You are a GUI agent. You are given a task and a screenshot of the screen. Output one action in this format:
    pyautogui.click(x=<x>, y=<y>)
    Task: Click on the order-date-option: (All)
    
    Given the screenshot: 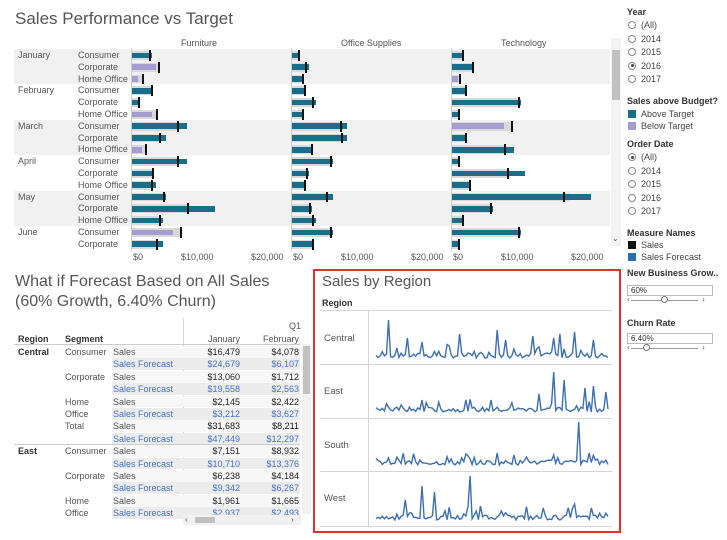 What is the action you would take?
    pyautogui.click(x=642, y=157)
    